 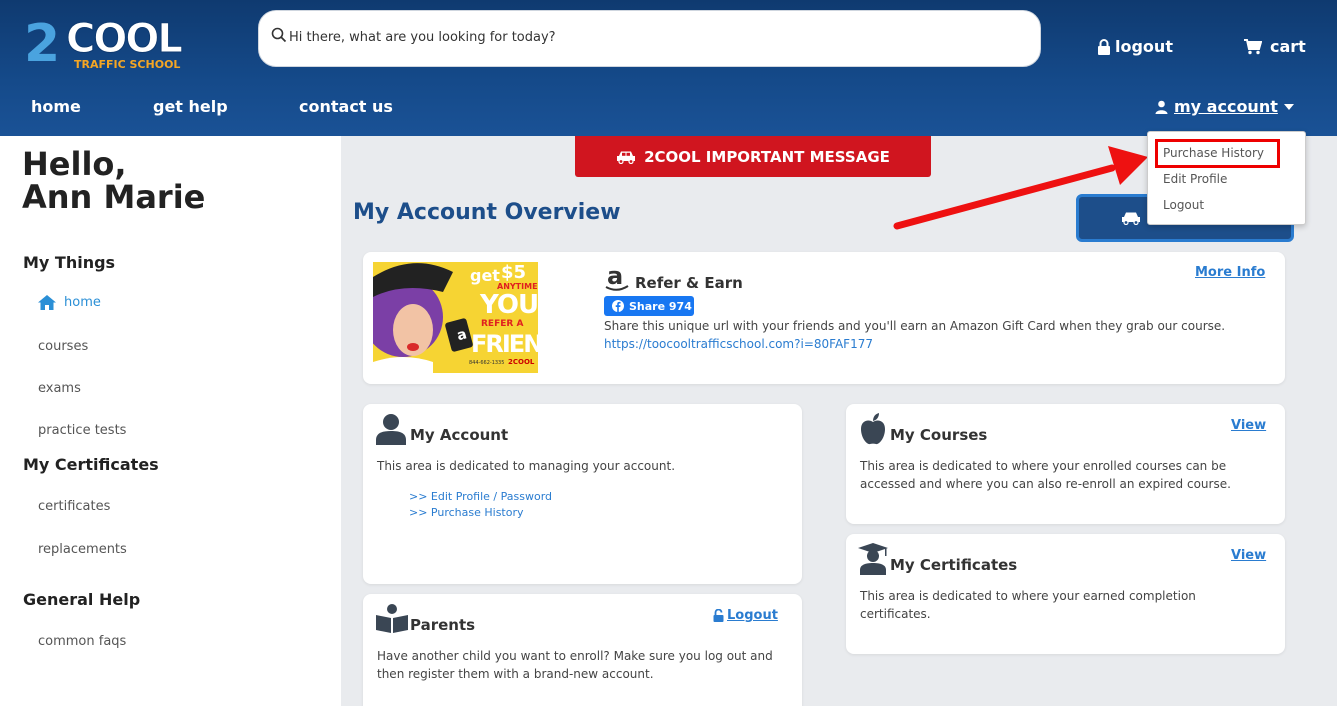 What do you see at coordinates (1217, 153) in the screenshot?
I see `highlight-box` at bounding box center [1217, 153].